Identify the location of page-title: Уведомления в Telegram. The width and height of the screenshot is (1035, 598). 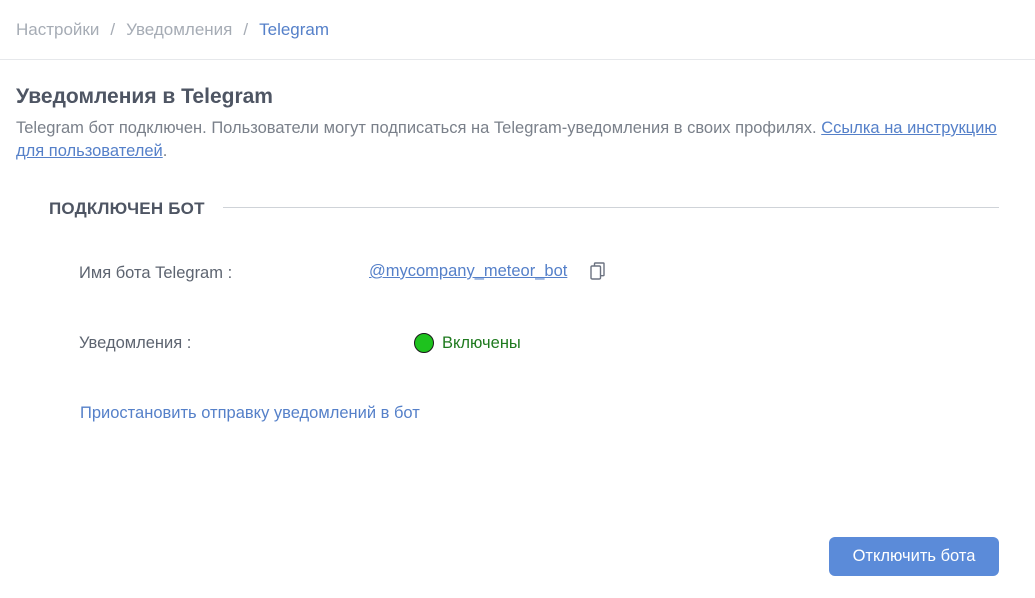
(144, 96).